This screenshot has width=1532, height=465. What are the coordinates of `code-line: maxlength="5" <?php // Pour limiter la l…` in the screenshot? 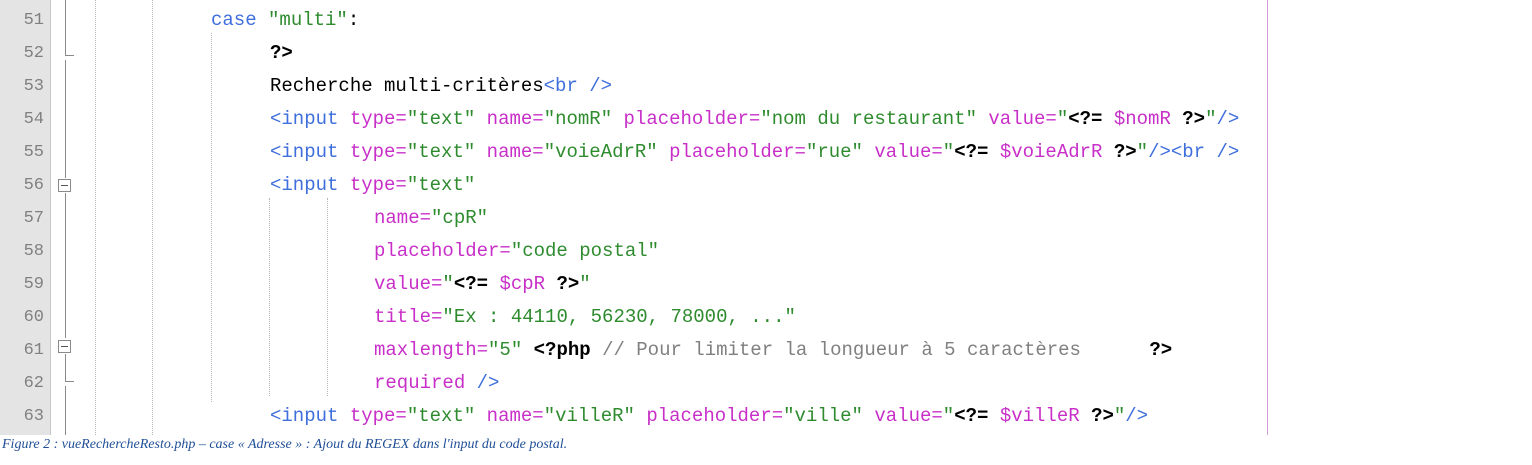 It's located at (773, 350).